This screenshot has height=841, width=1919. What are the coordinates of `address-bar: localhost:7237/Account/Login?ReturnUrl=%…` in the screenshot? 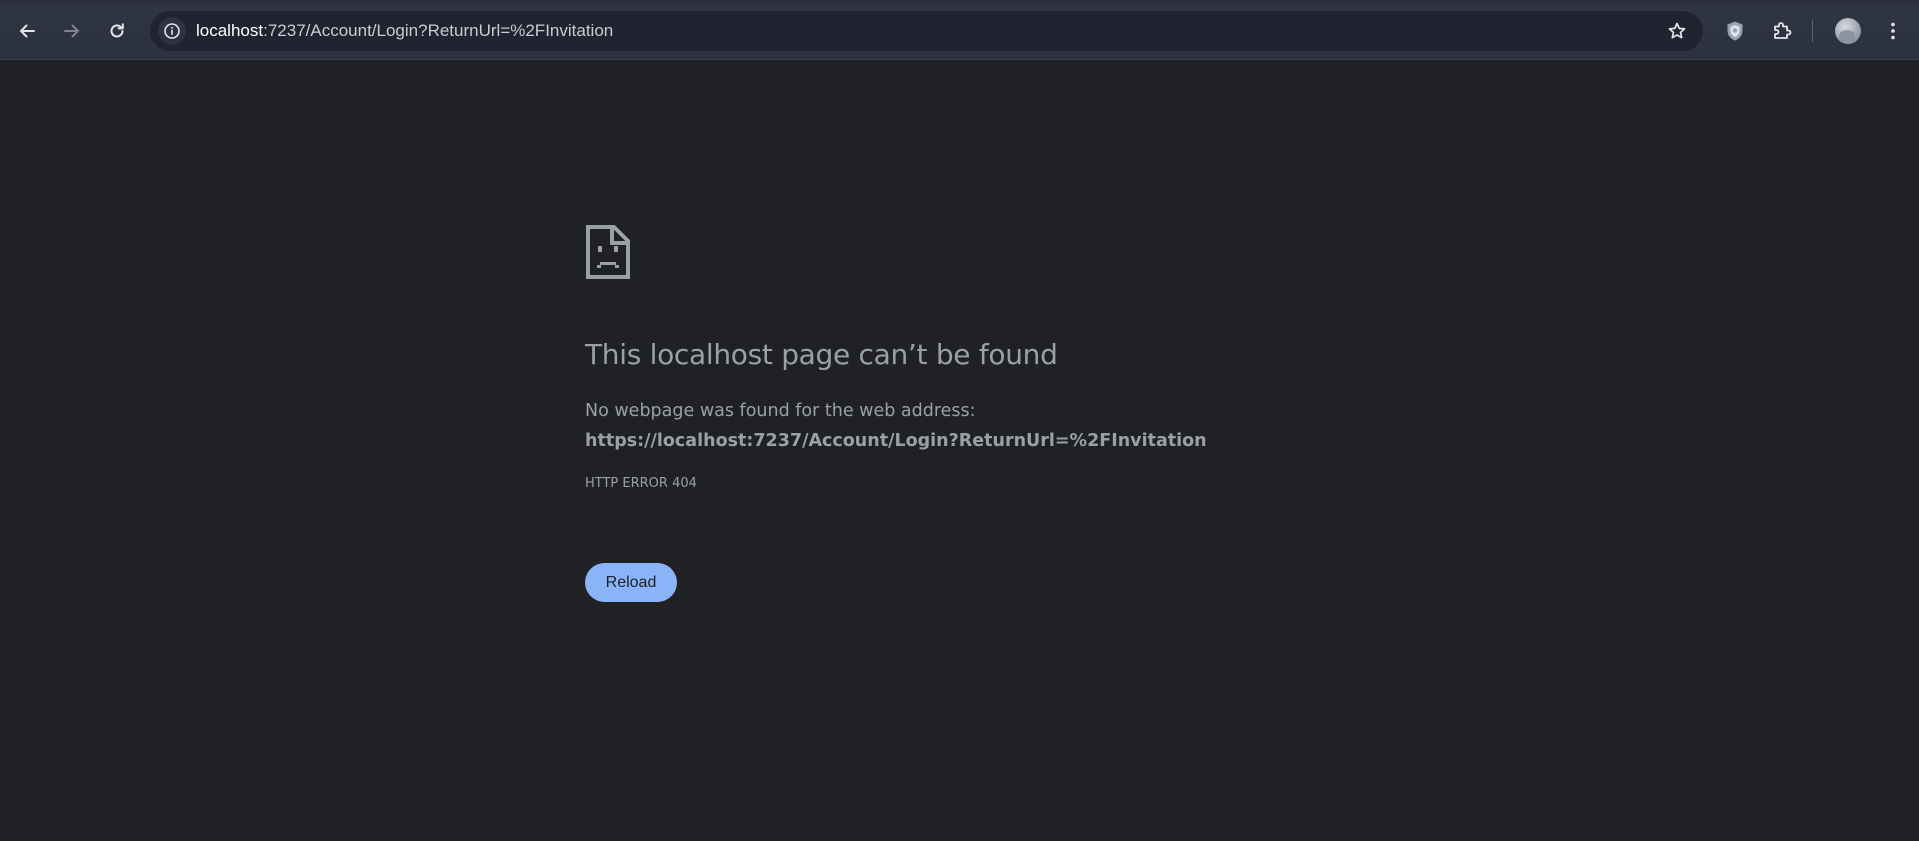 It's located at (926, 31).